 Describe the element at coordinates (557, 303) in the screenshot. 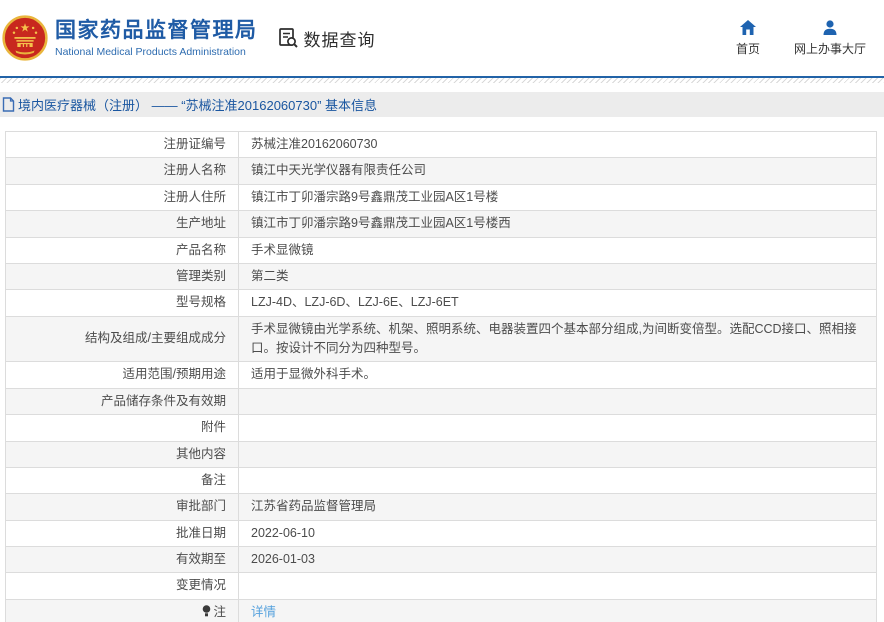

I see `row-value: LZJ-4D、LZJ-6D、LZJ-6E、LZJ-6ET` at that location.